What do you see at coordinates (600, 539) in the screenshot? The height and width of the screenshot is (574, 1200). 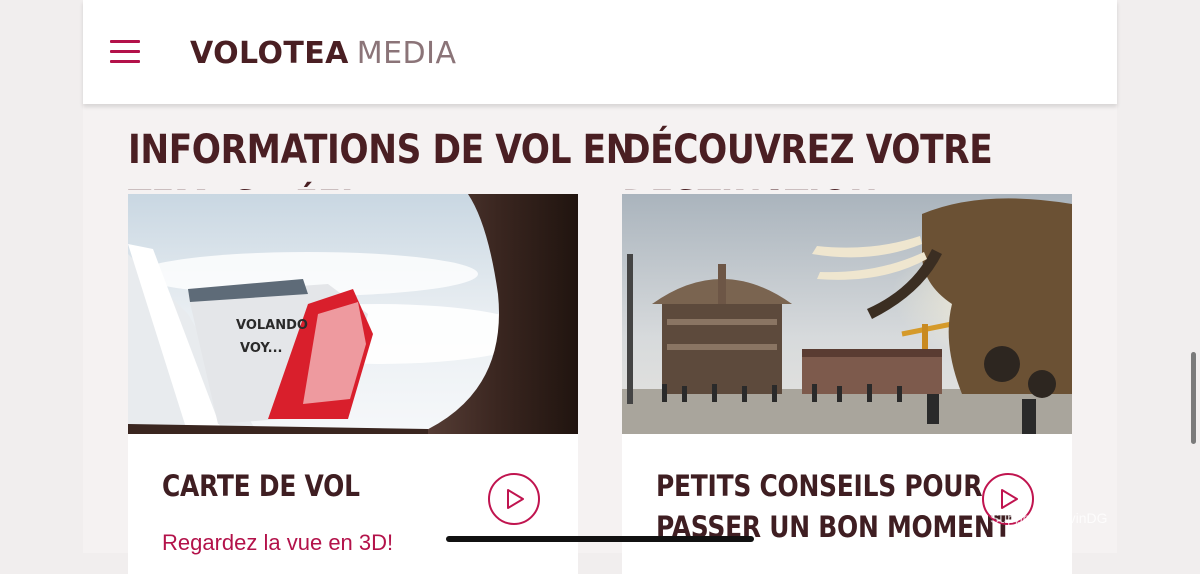 I see `home-indicator` at bounding box center [600, 539].